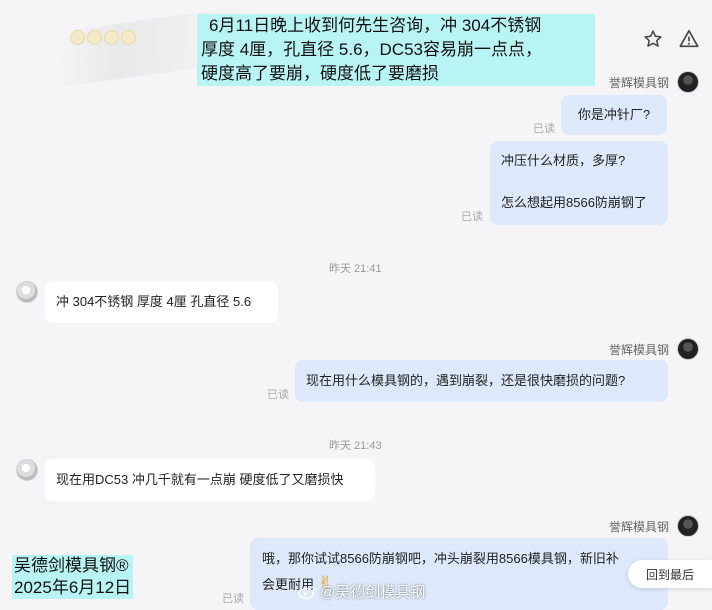 The width and height of the screenshot is (712, 610). I want to click on timestamp: 昨天 21:43, so click(355, 446).